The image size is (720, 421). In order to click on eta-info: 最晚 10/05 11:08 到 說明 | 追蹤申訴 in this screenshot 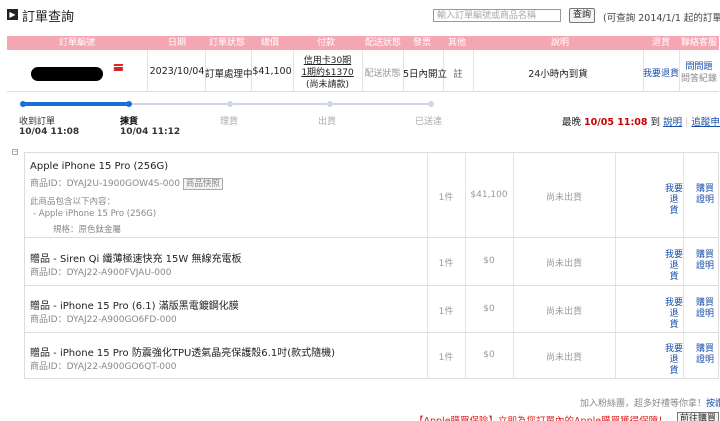, I will do `click(641, 121)`.